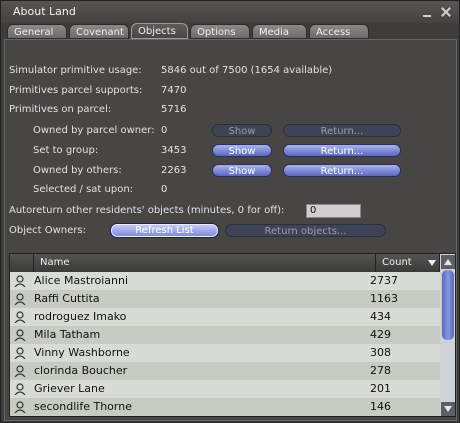  I want to click on owner-row: Mila Tatham 429, so click(225, 335).